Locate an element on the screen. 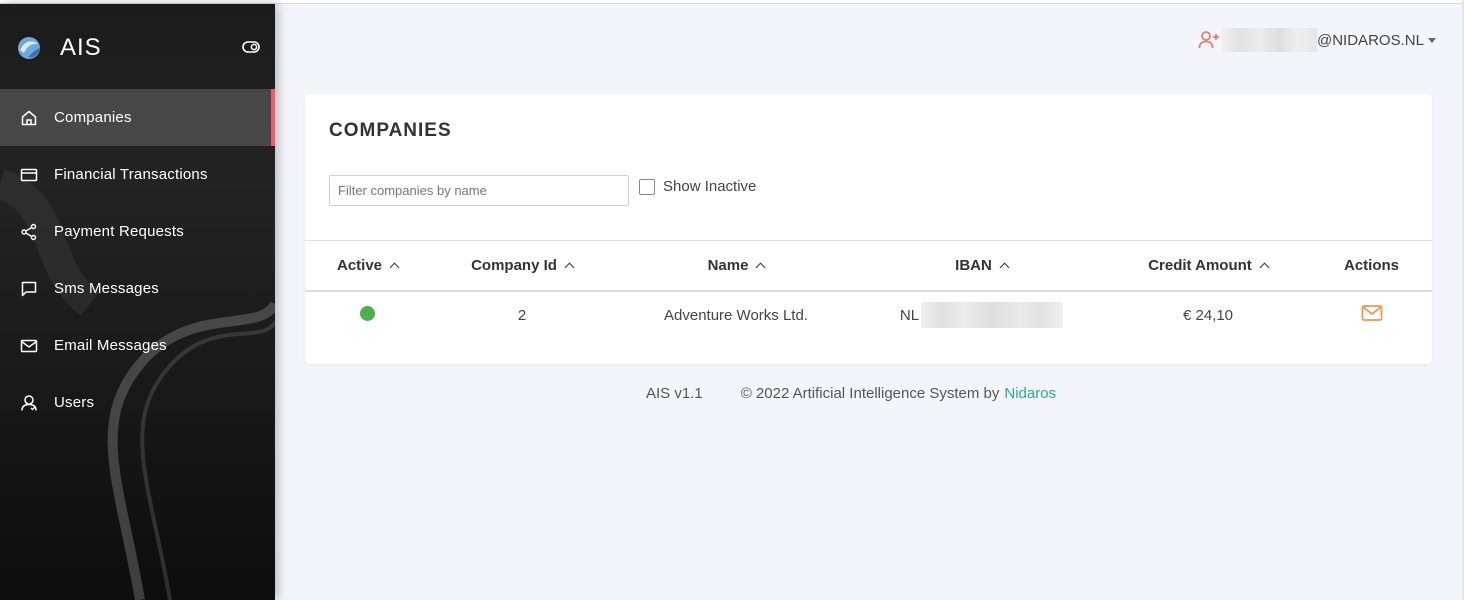 The image size is (1464, 600). column-header-credit-amount: Credit Amount is located at coordinates (1208, 266).